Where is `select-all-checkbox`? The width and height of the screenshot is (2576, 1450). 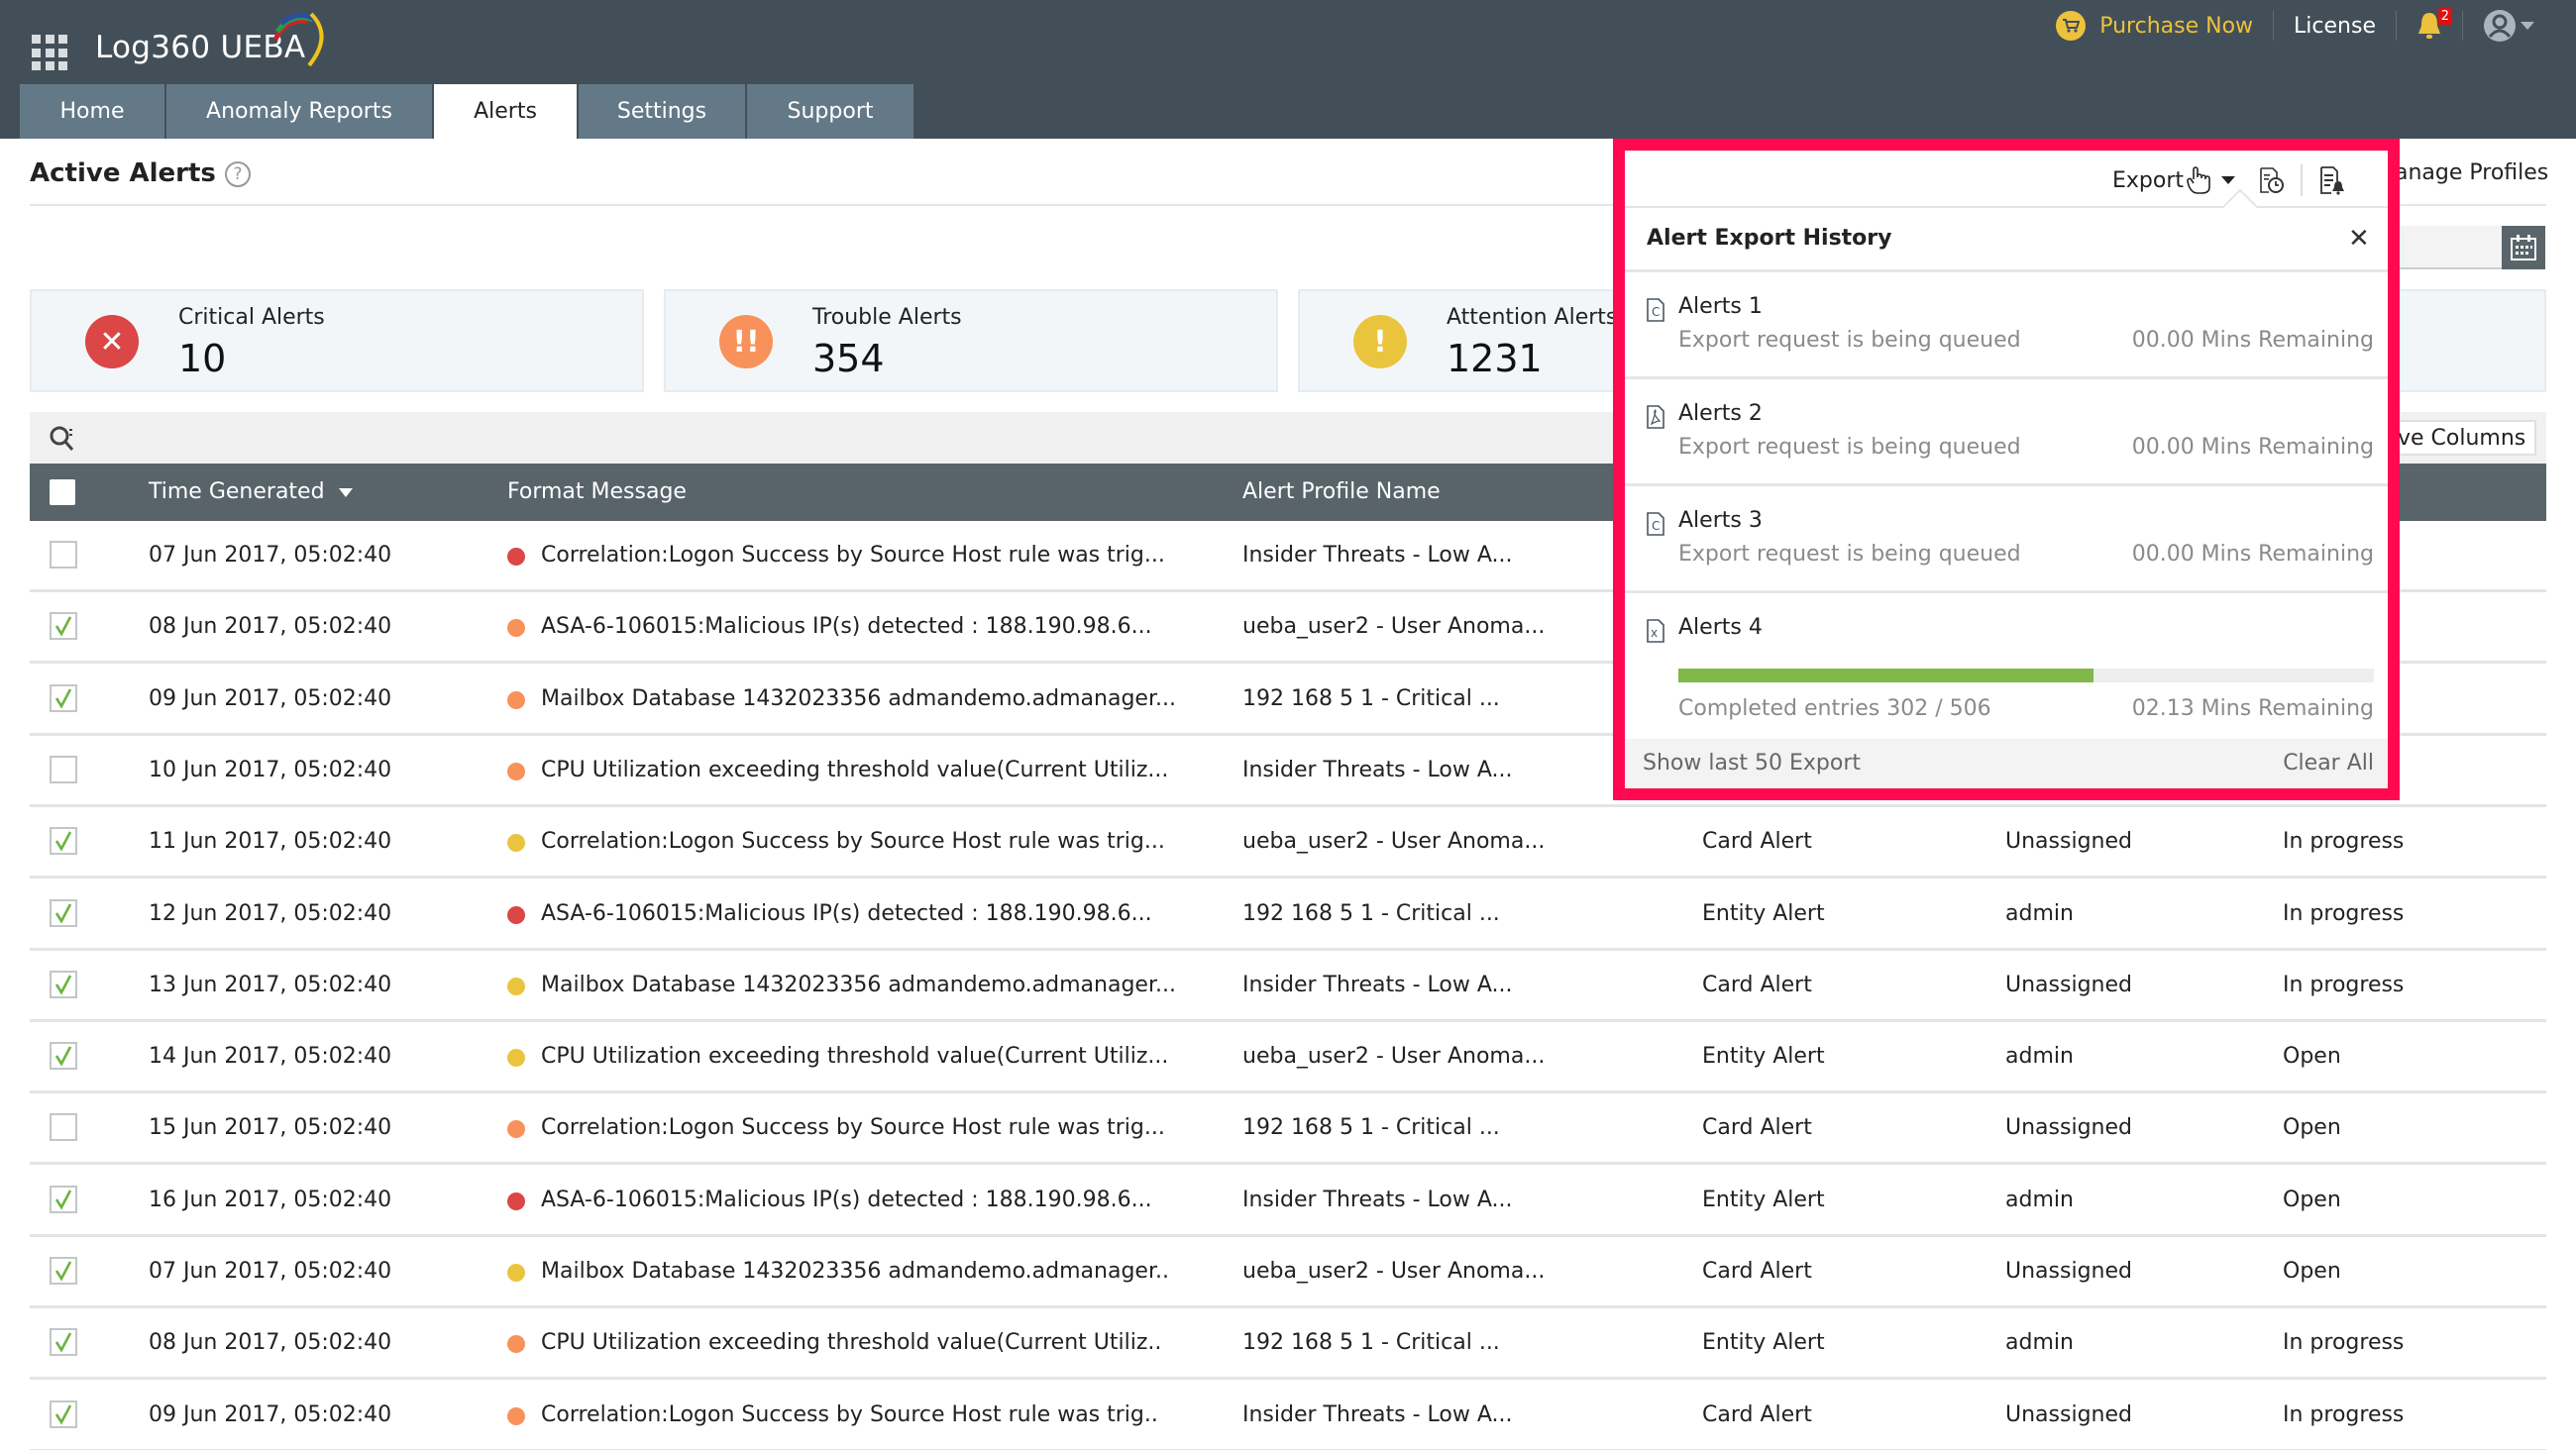
select-all-checkbox is located at coordinates (62, 492).